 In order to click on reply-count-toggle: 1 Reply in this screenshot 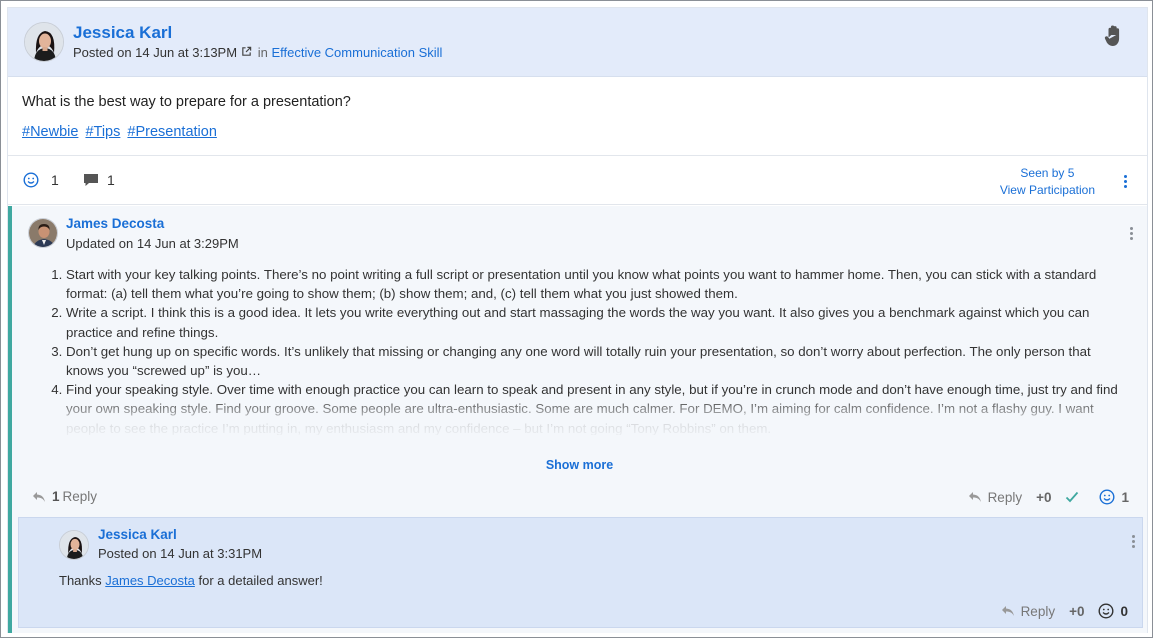, I will do `click(64, 496)`.